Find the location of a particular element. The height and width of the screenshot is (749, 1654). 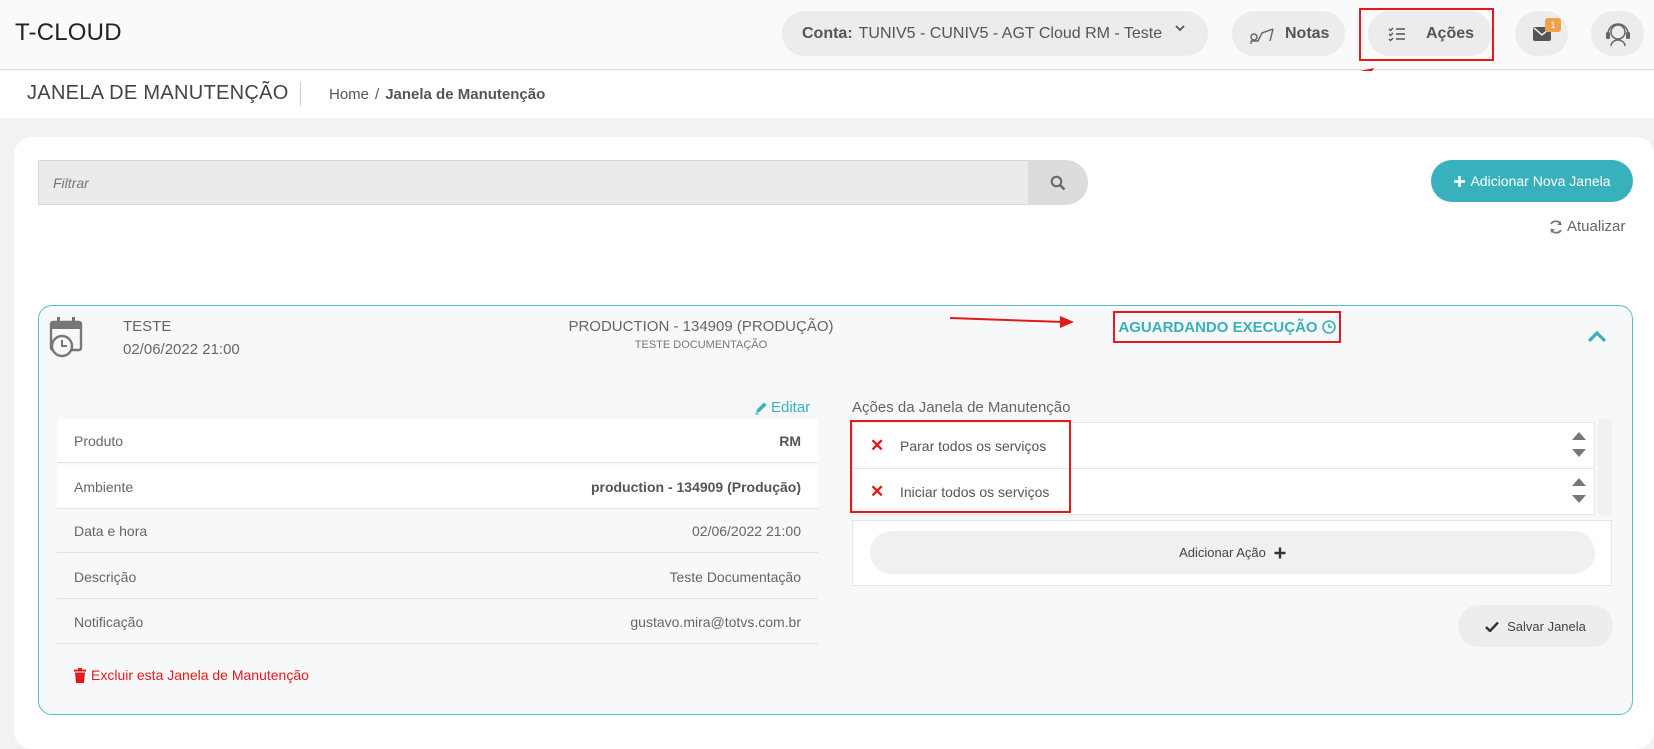

window-environment: PRODUCTION - 134909 (PRODUÇÃO) is located at coordinates (701, 326).